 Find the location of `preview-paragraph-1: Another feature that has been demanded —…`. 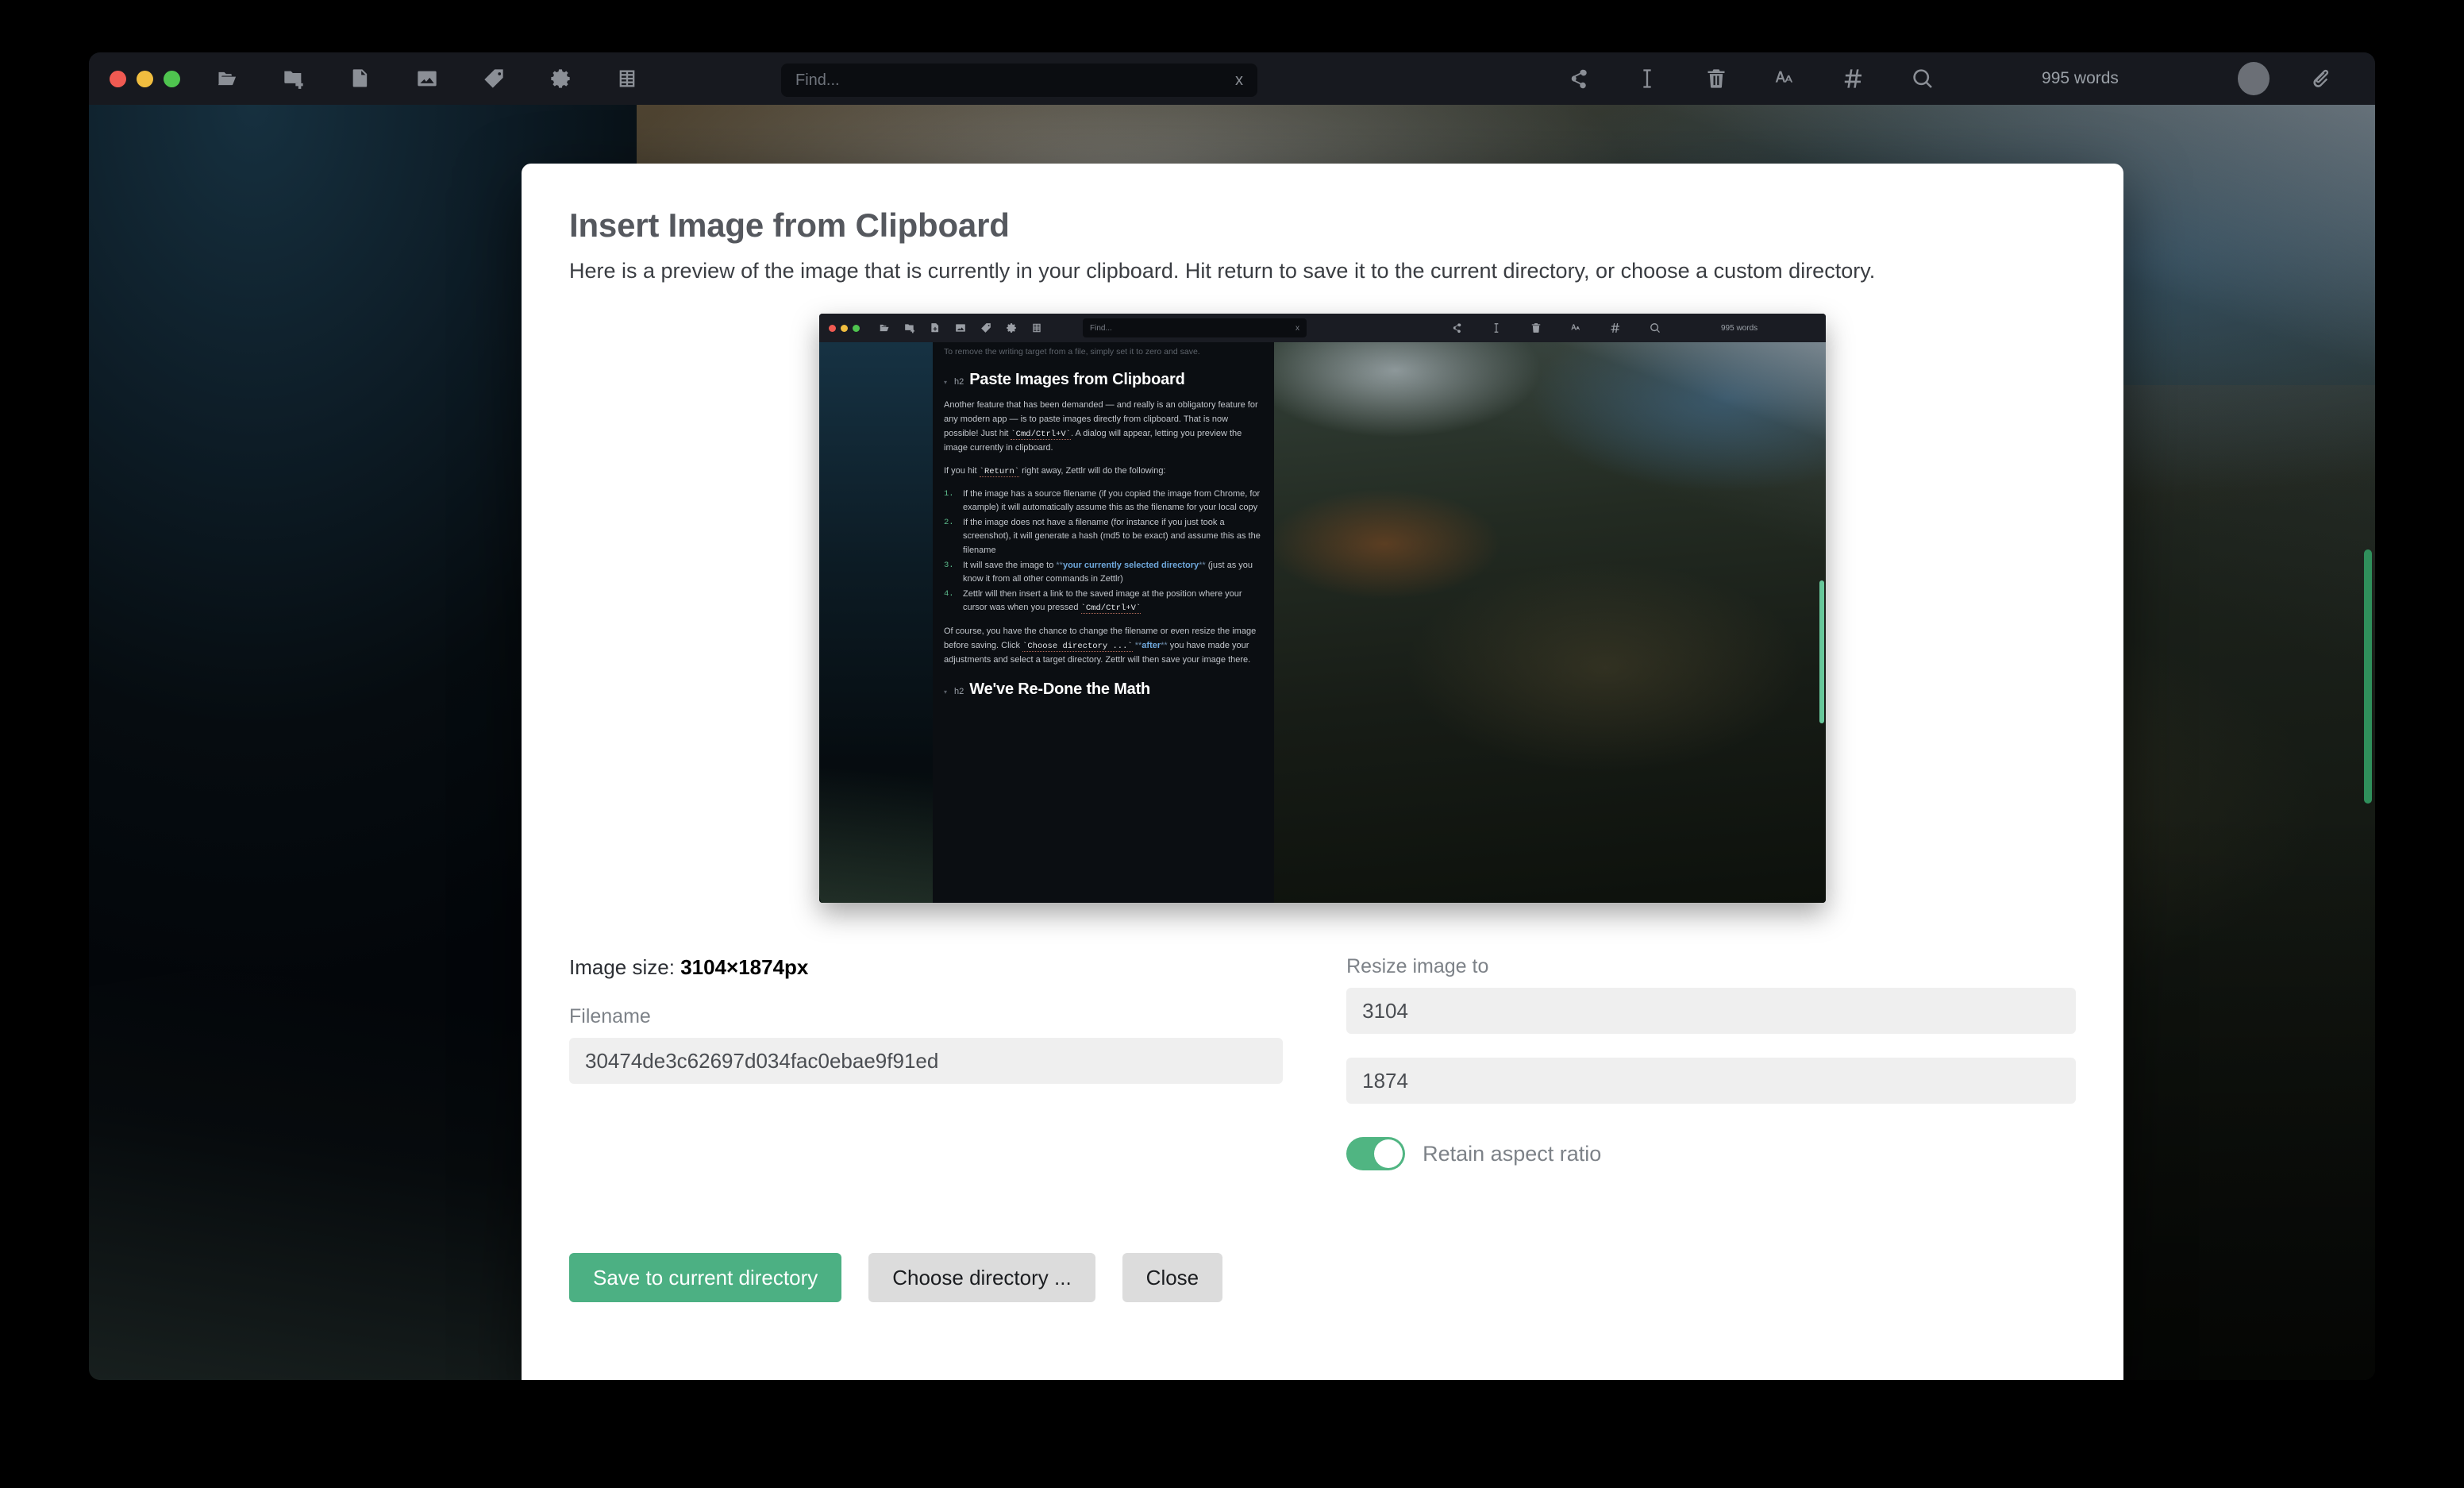

preview-paragraph-1: Another feature that has been demanded —… is located at coordinates (1103, 427).